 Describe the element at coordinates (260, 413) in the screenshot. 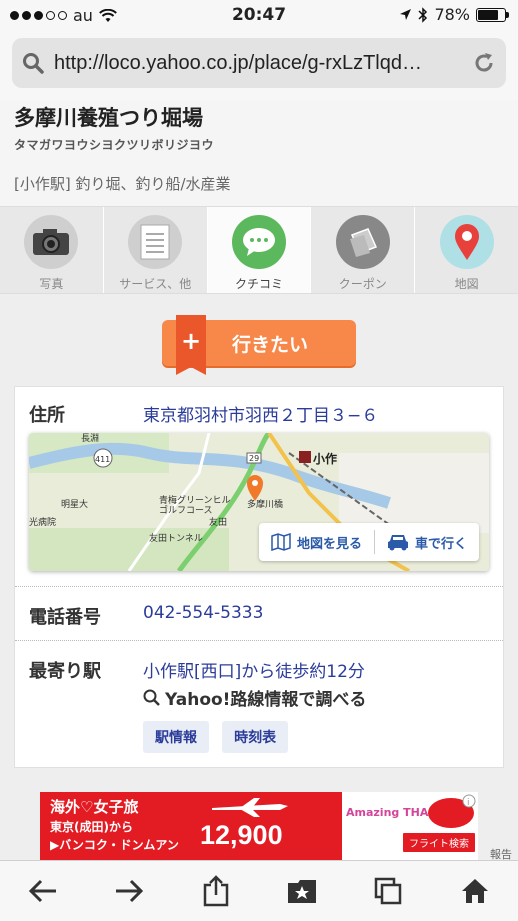

I see `address-link: 東京都羽村市羽西２丁目３−６` at that location.